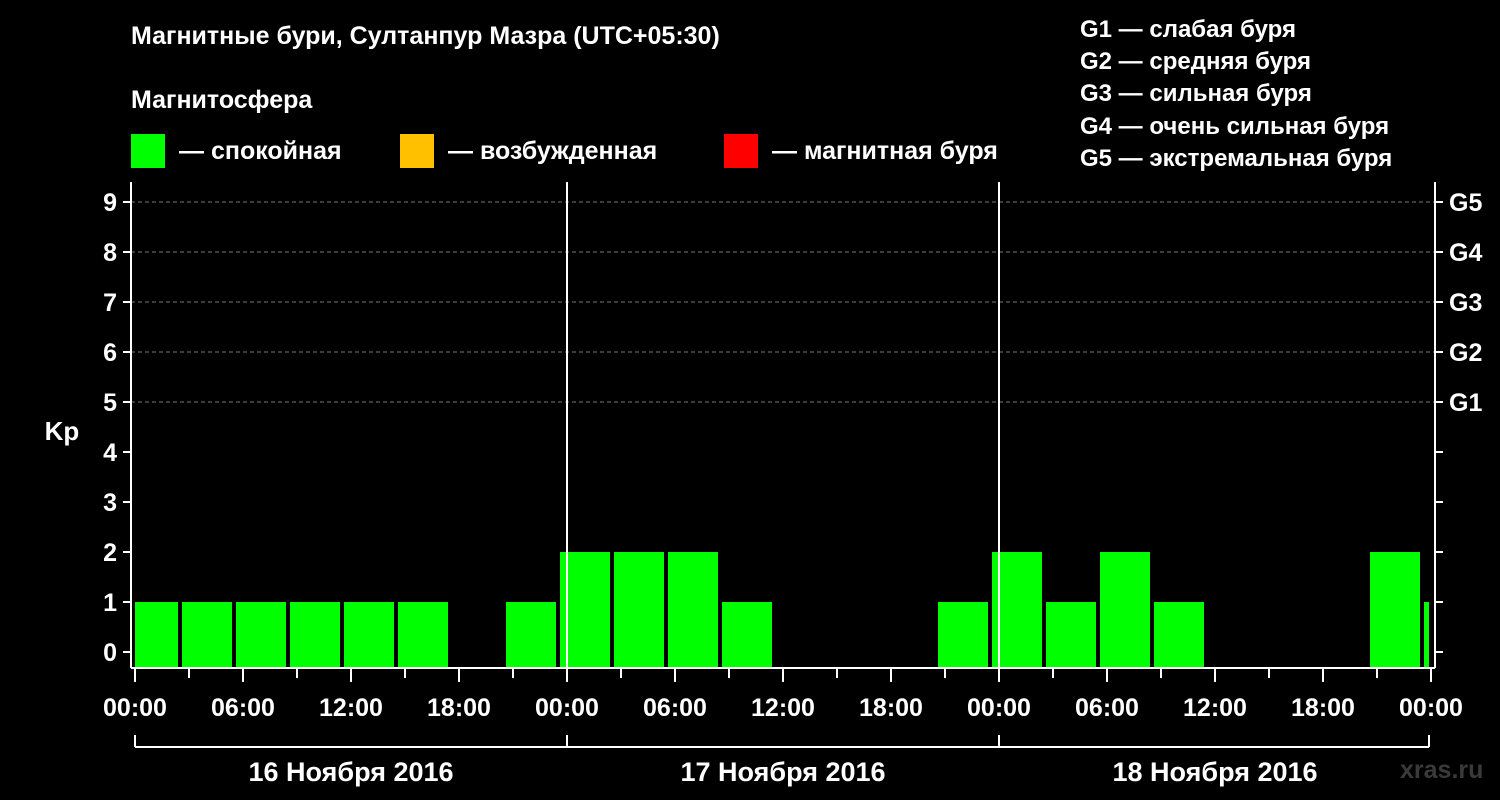 The height and width of the screenshot is (800, 1500). Describe the element at coordinates (110, 603) in the screenshot. I see `y-tick-label: 1` at that location.